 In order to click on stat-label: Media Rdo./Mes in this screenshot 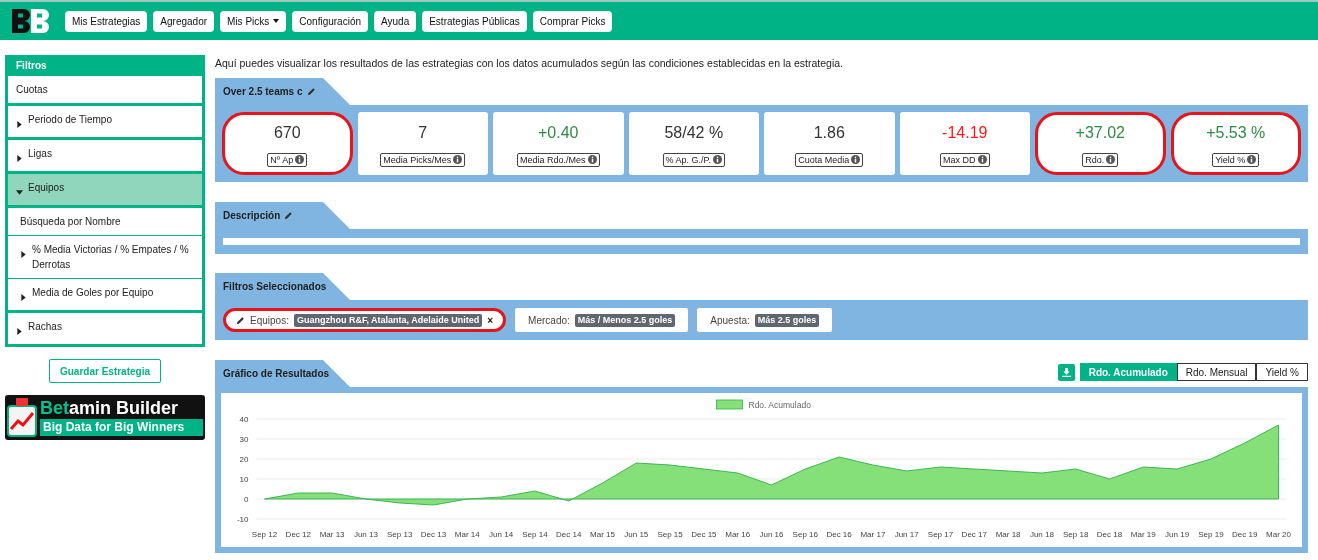, I will do `click(558, 159)`.